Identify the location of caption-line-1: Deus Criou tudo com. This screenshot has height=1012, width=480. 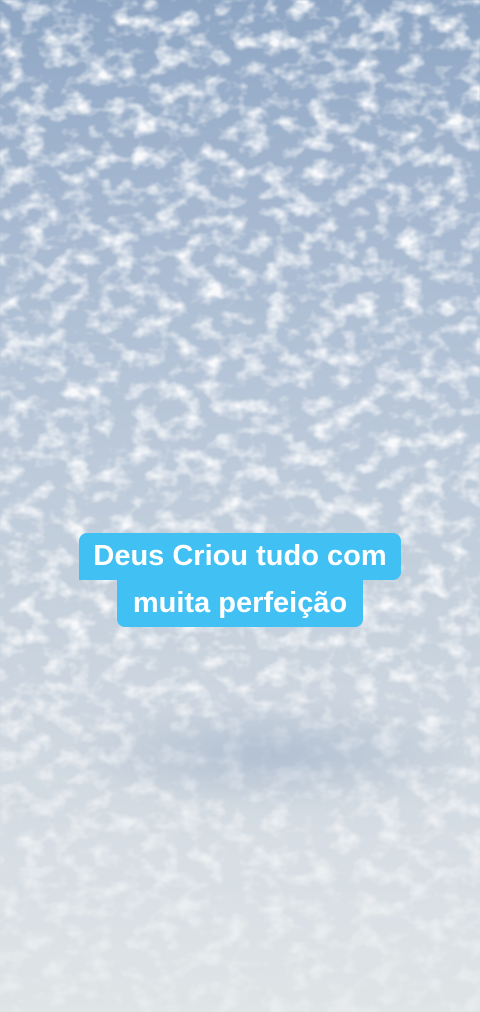
(240, 556).